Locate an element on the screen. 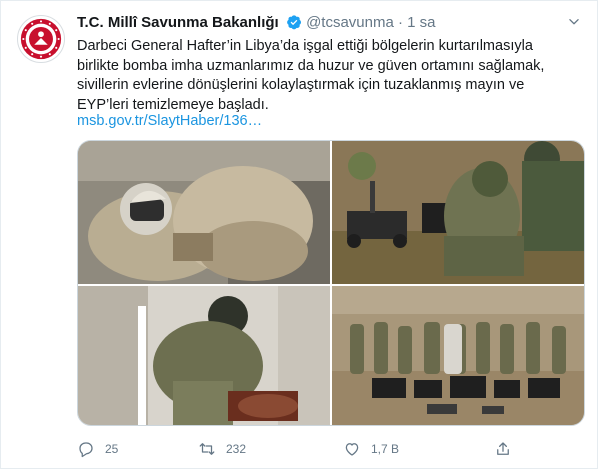  author-name: T.C. Millî Savunma Bakanlığı is located at coordinates (178, 22).